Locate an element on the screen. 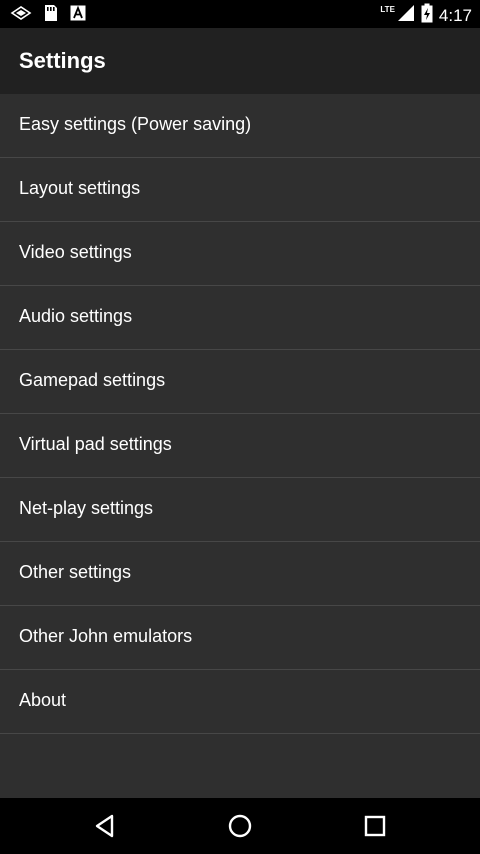 The image size is (480, 854). app-bar: Settings is located at coordinates (240, 61).